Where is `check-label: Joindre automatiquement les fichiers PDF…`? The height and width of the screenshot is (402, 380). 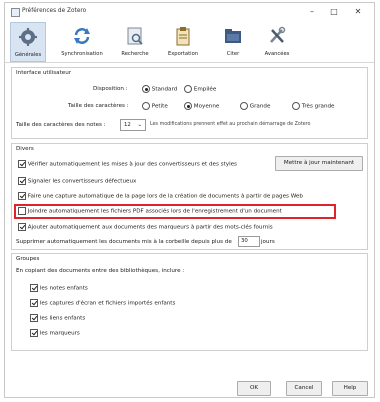 check-label: Joindre automatiquement les fichiers PDF… is located at coordinates (154, 211).